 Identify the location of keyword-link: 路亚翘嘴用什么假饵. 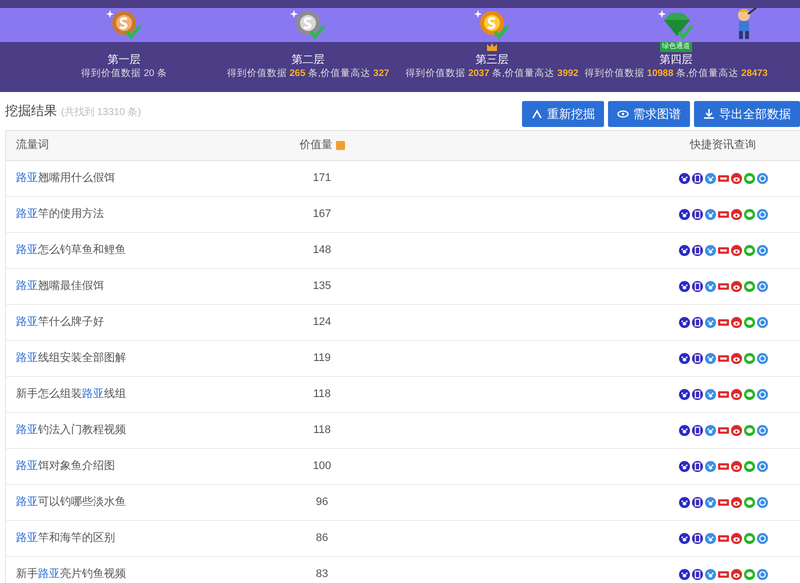
(65, 178).